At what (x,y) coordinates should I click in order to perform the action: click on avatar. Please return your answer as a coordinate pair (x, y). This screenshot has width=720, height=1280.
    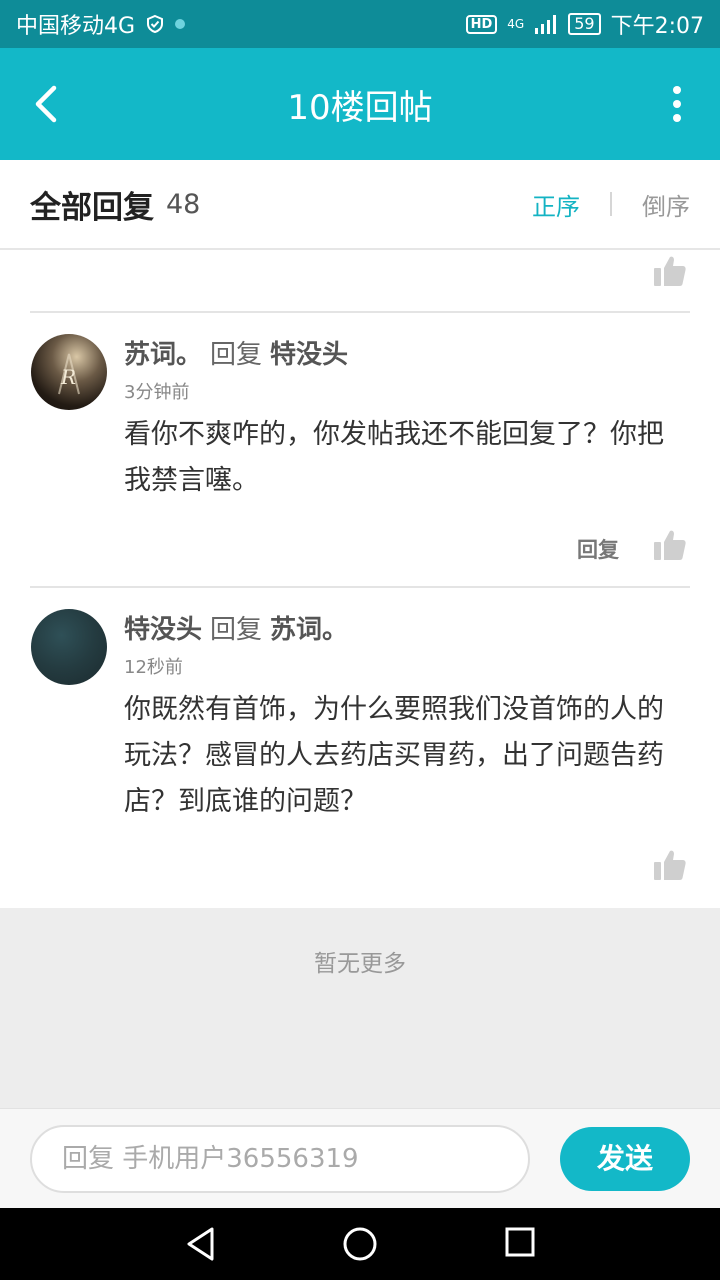
    Looking at the image, I should click on (69, 647).